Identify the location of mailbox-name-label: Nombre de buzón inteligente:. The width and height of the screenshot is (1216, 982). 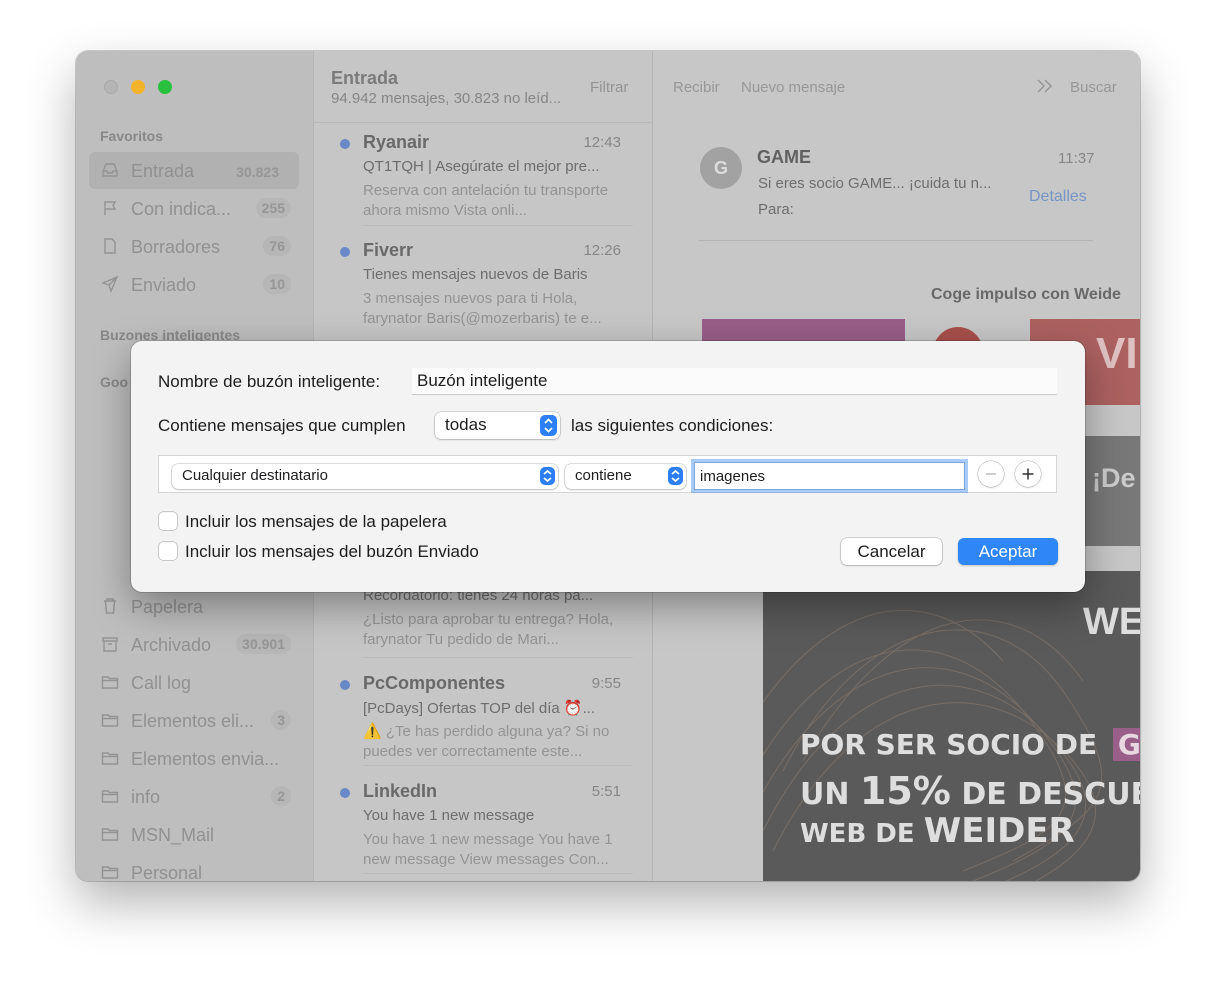
(269, 381).